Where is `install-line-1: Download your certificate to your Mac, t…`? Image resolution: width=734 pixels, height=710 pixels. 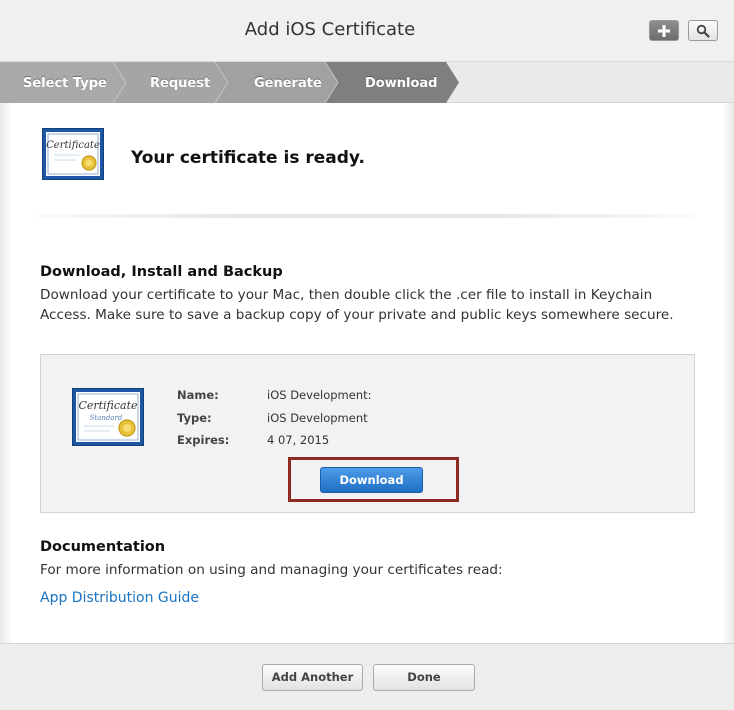
install-line-1: Download your certificate to your Mac, t… is located at coordinates (346, 295).